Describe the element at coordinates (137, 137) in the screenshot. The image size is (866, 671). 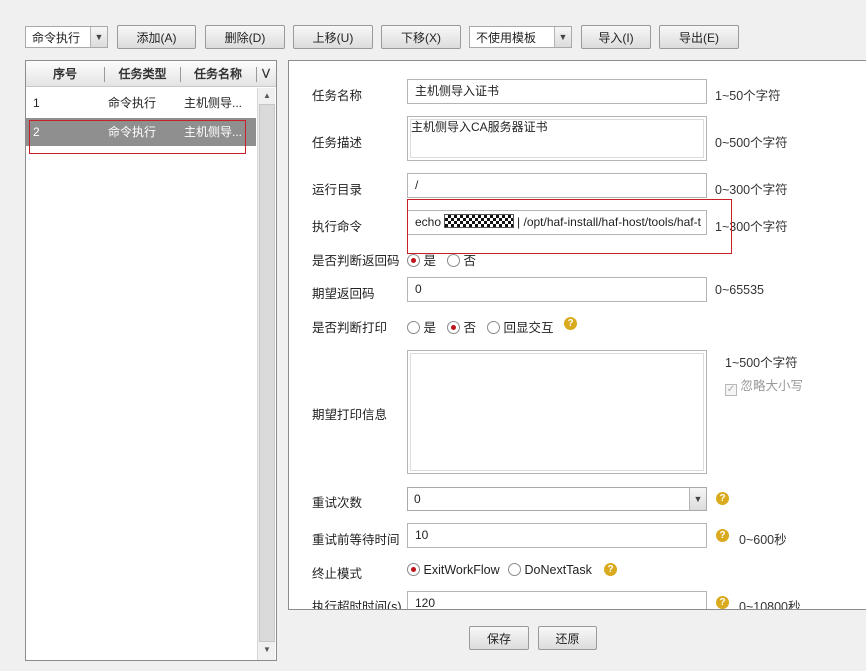
I see `selected-row-highlight` at that location.